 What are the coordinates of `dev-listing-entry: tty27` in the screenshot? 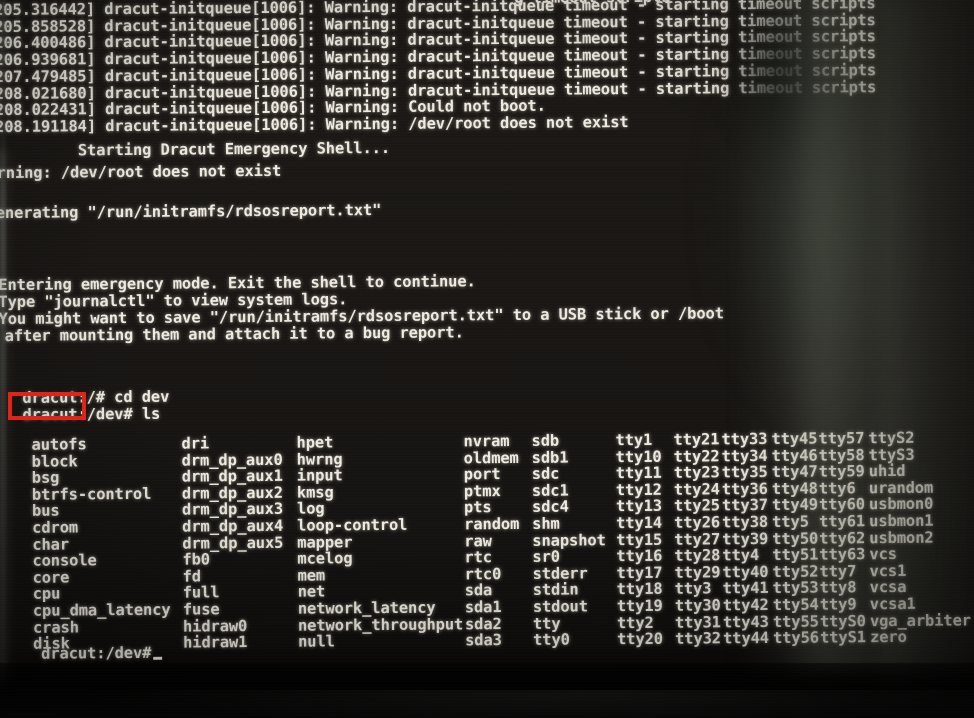 It's located at (697, 539).